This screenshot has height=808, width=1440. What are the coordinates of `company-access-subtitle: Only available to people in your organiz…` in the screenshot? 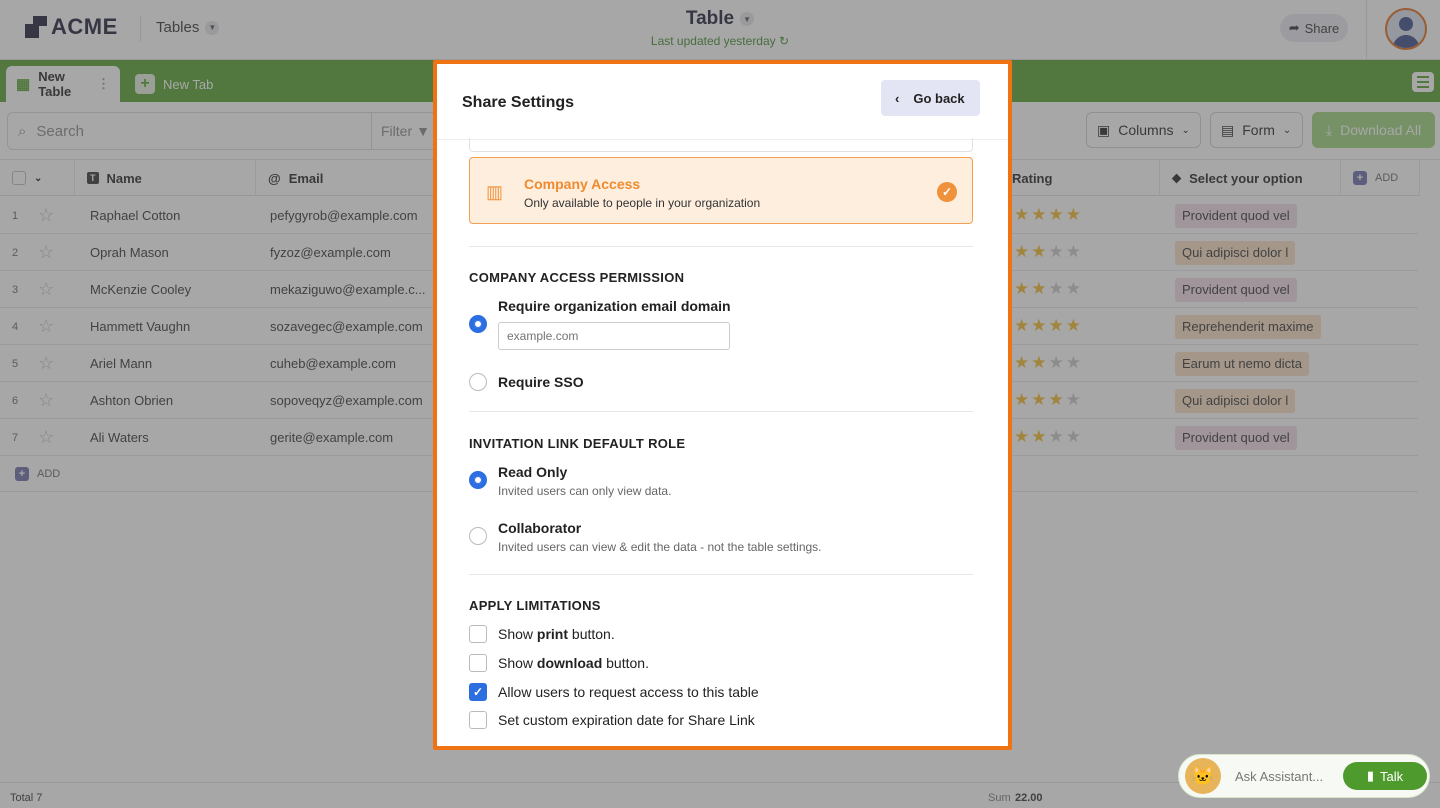 It's located at (642, 203).